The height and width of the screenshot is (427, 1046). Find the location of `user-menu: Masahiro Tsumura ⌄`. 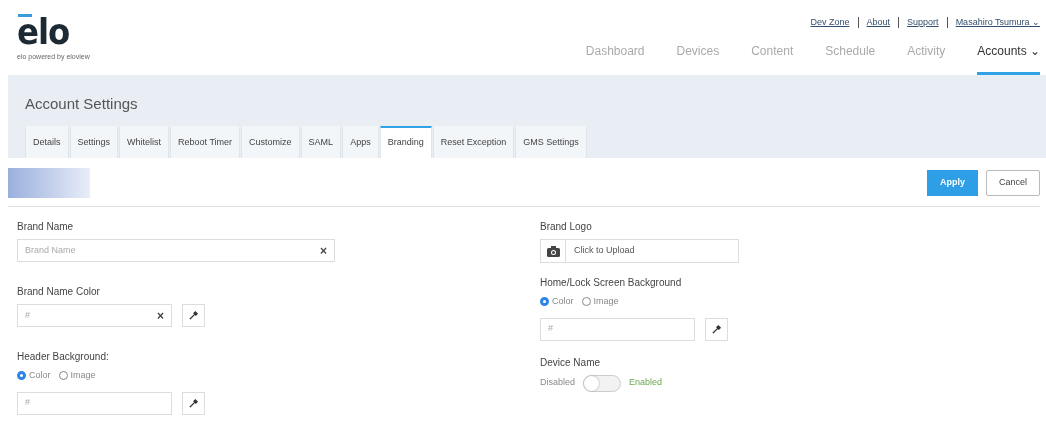

user-menu: Masahiro Tsumura ⌄ is located at coordinates (997, 23).